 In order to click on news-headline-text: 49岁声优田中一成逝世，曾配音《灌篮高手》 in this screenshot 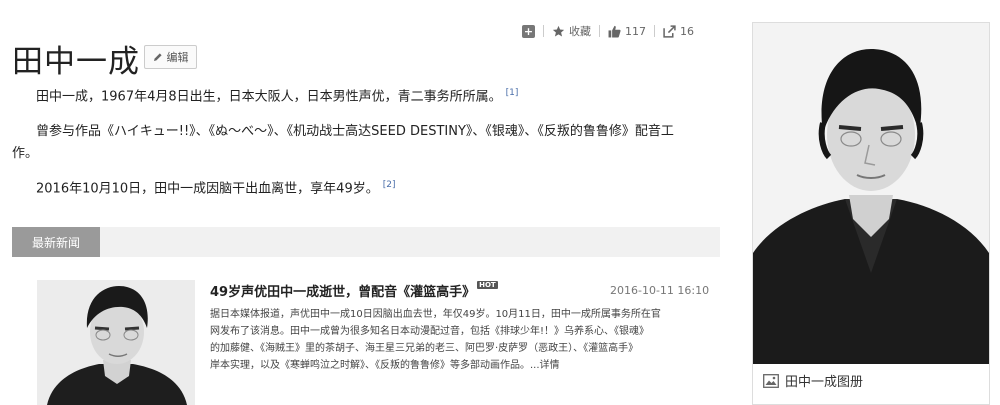, I will do `click(343, 292)`.